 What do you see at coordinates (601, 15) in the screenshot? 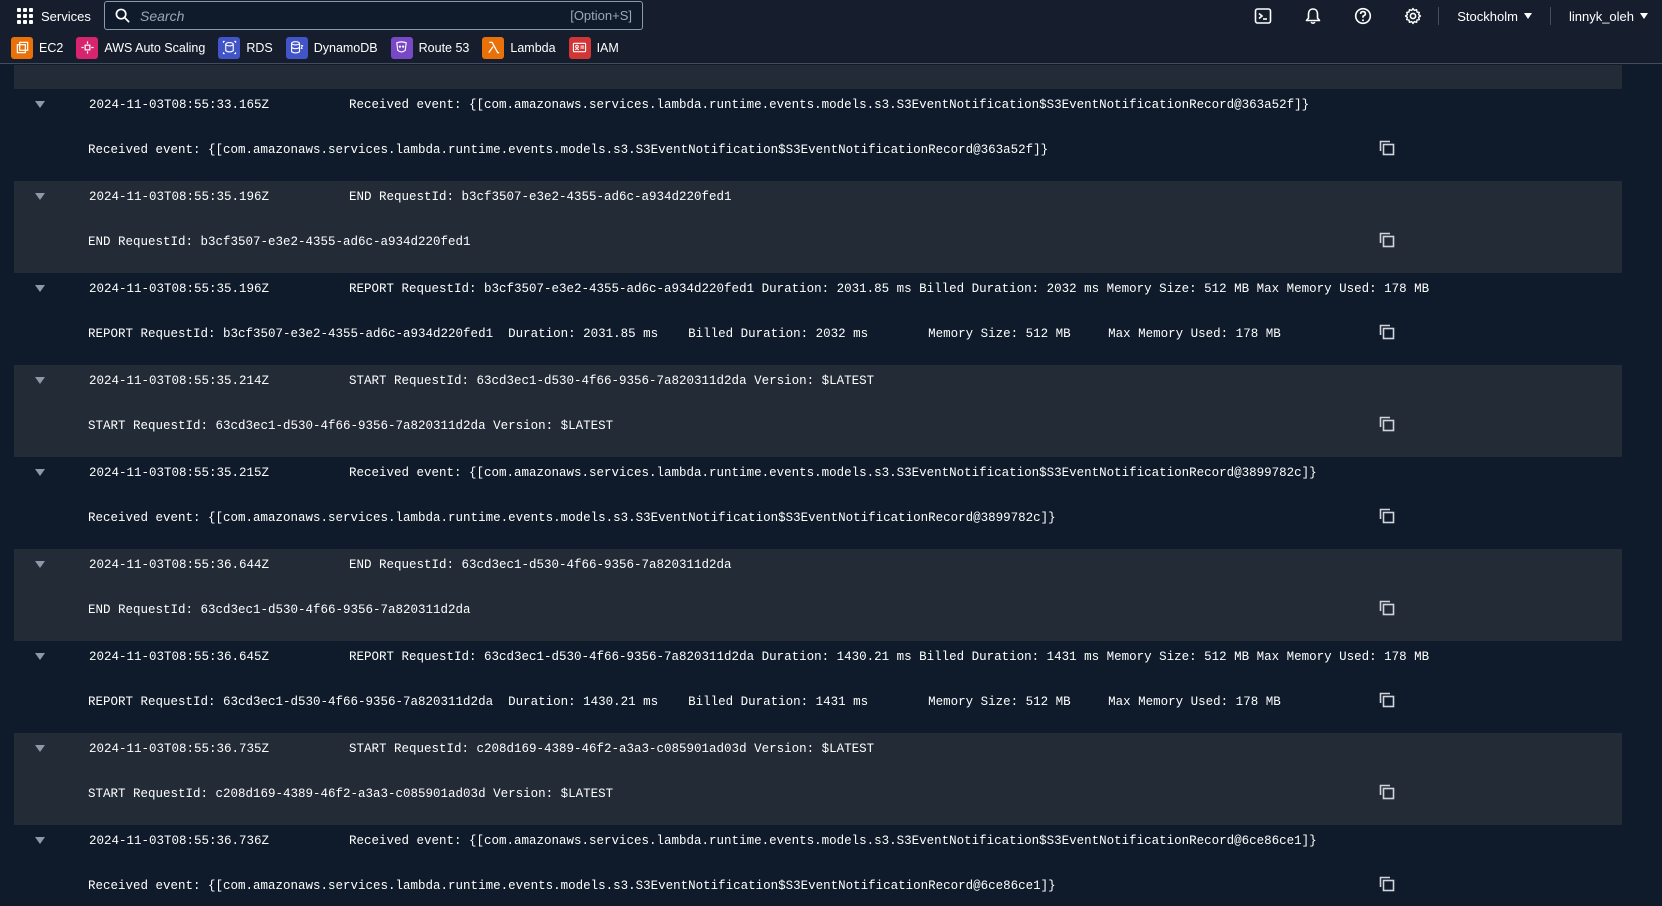
I see `search-shortcut-hint: [Option+S]` at bounding box center [601, 15].